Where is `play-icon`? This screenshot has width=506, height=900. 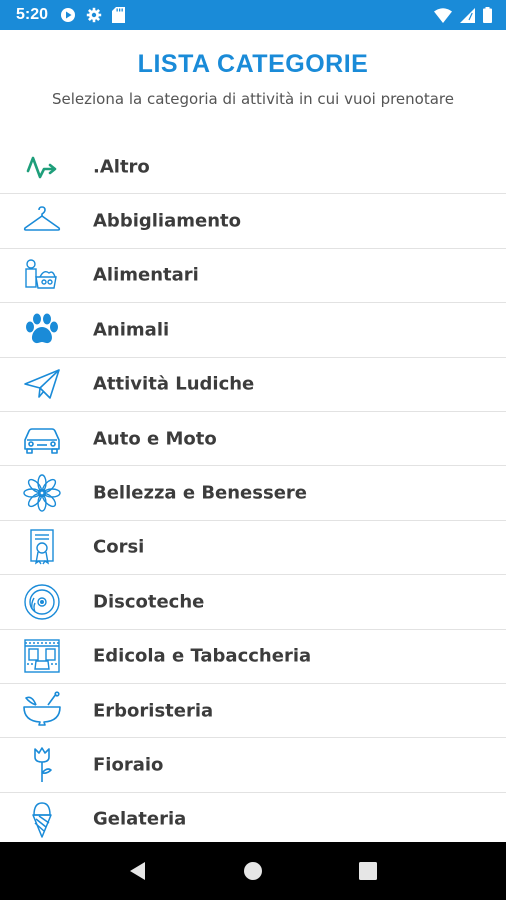
play-icon is located at coordinates (68, 15).